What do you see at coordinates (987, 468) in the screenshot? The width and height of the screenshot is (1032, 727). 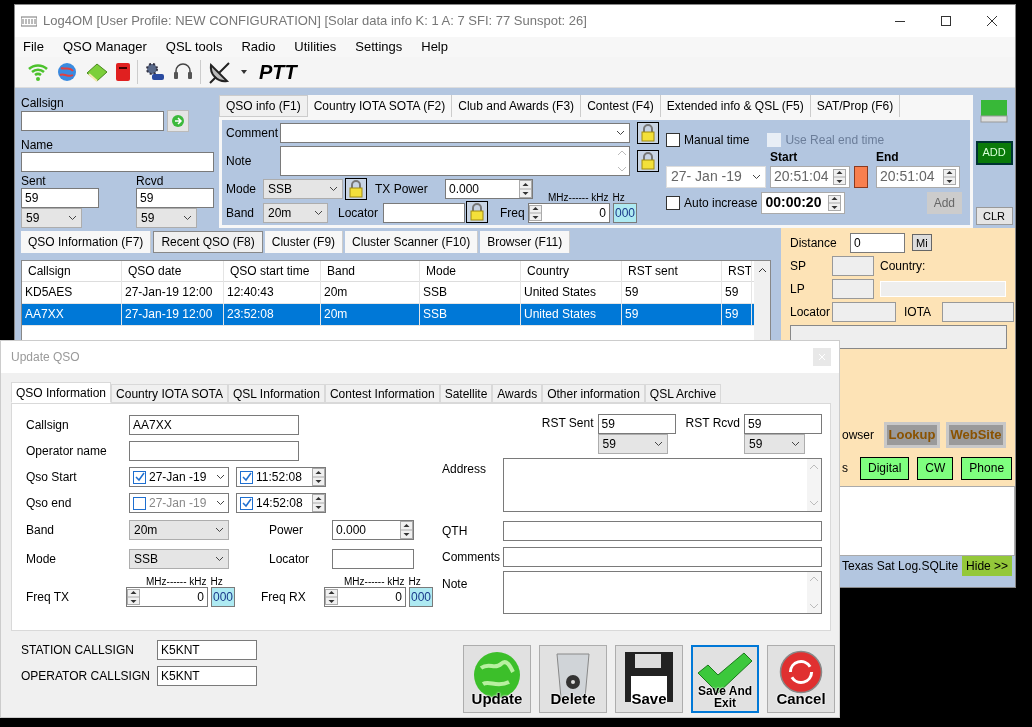 I see `mode-button: Phone` at bounding box center [987, 468].